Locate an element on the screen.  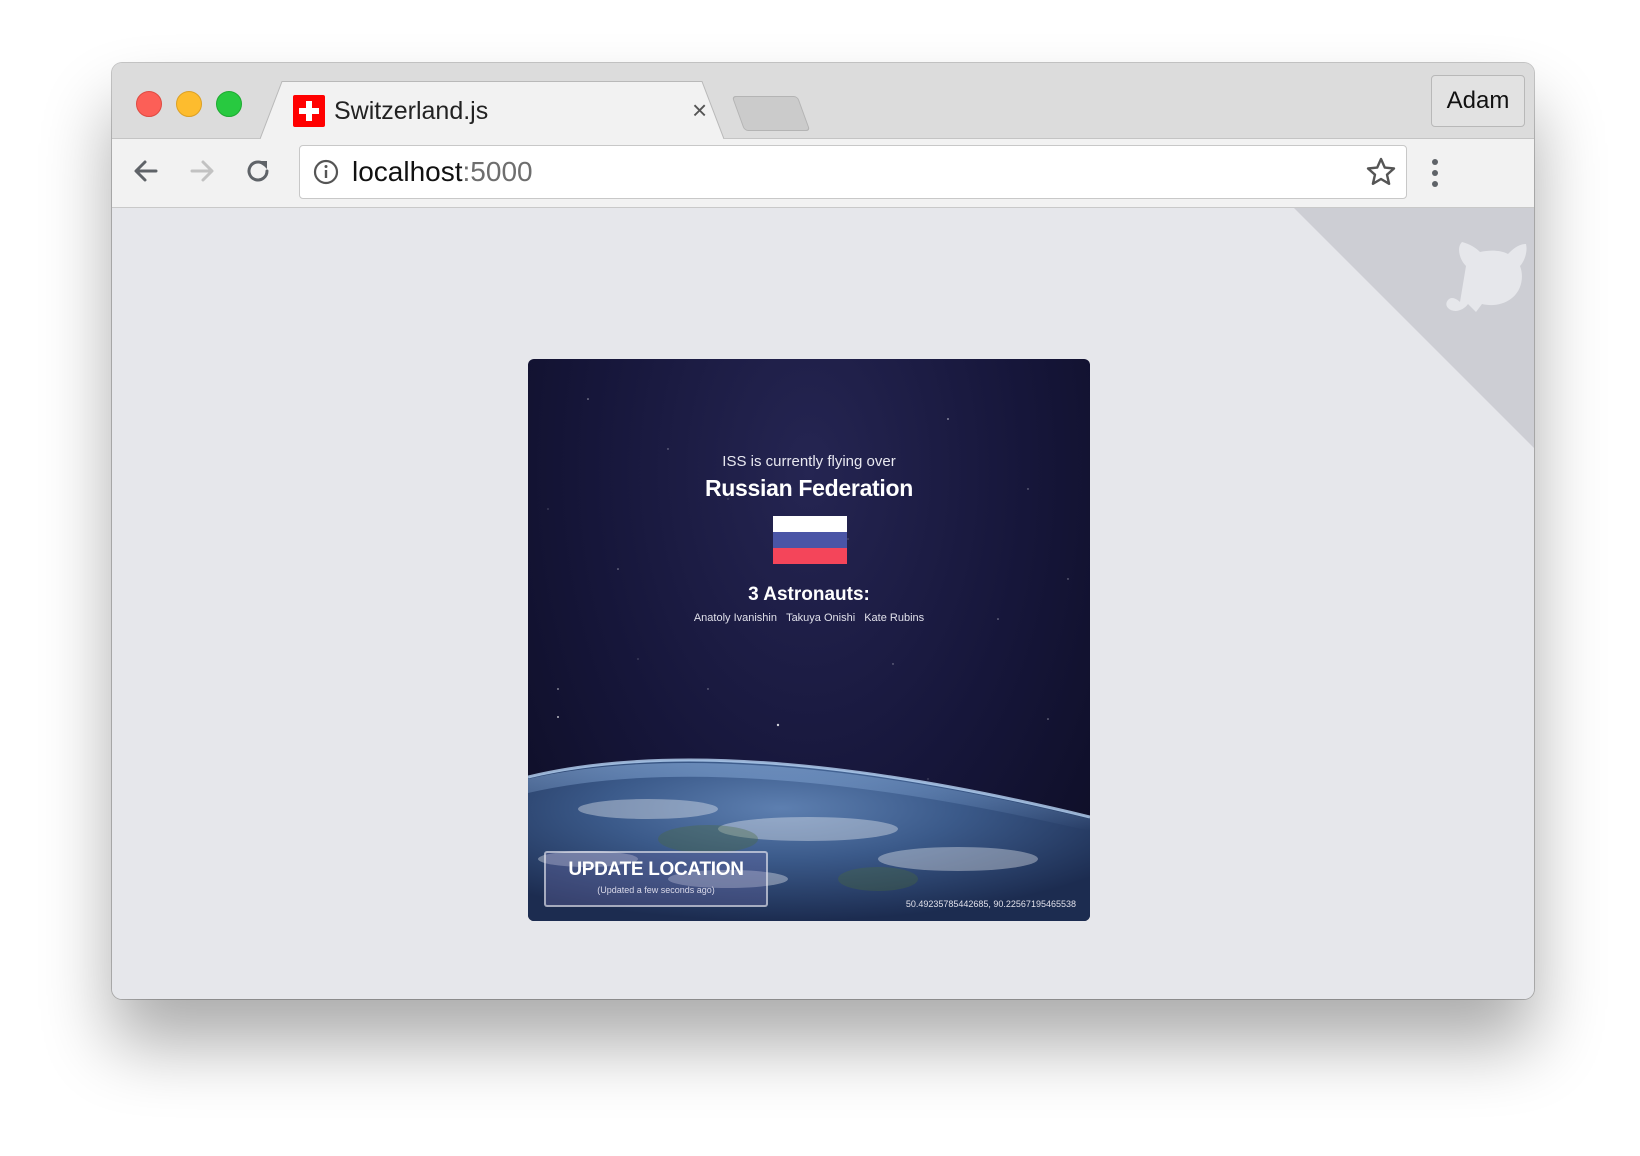
maximize-window-button is located at coordinates (229, 104).